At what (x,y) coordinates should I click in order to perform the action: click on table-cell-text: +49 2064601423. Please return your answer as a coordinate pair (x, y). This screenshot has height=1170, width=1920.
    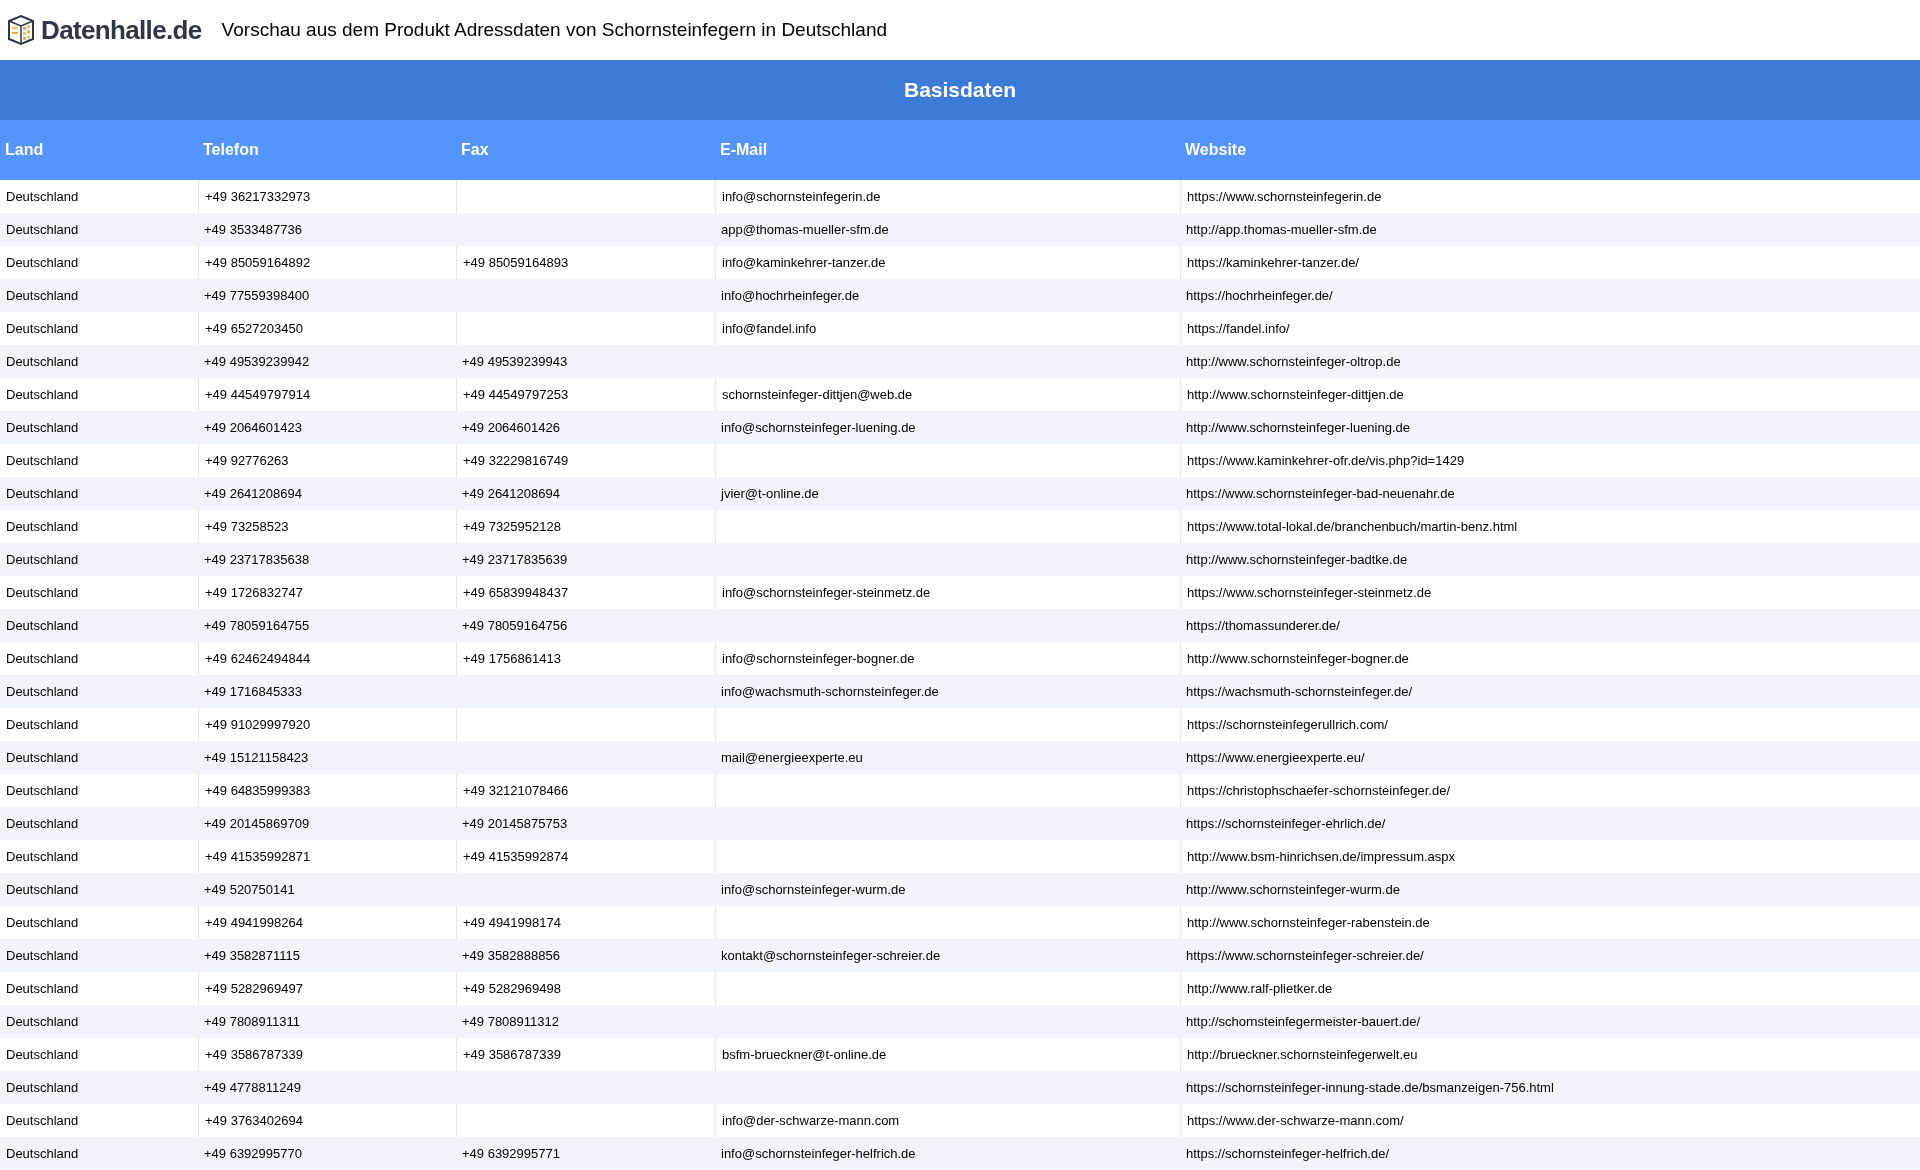
    Looking at the image, I should click on (253, 427).